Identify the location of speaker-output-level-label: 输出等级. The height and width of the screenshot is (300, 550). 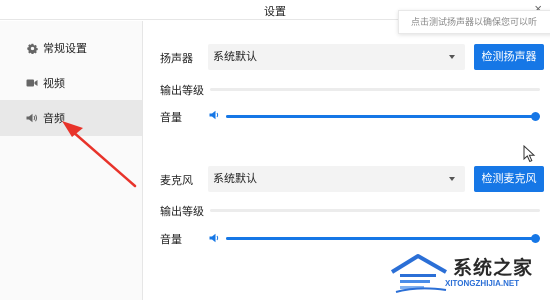
(182, 91).